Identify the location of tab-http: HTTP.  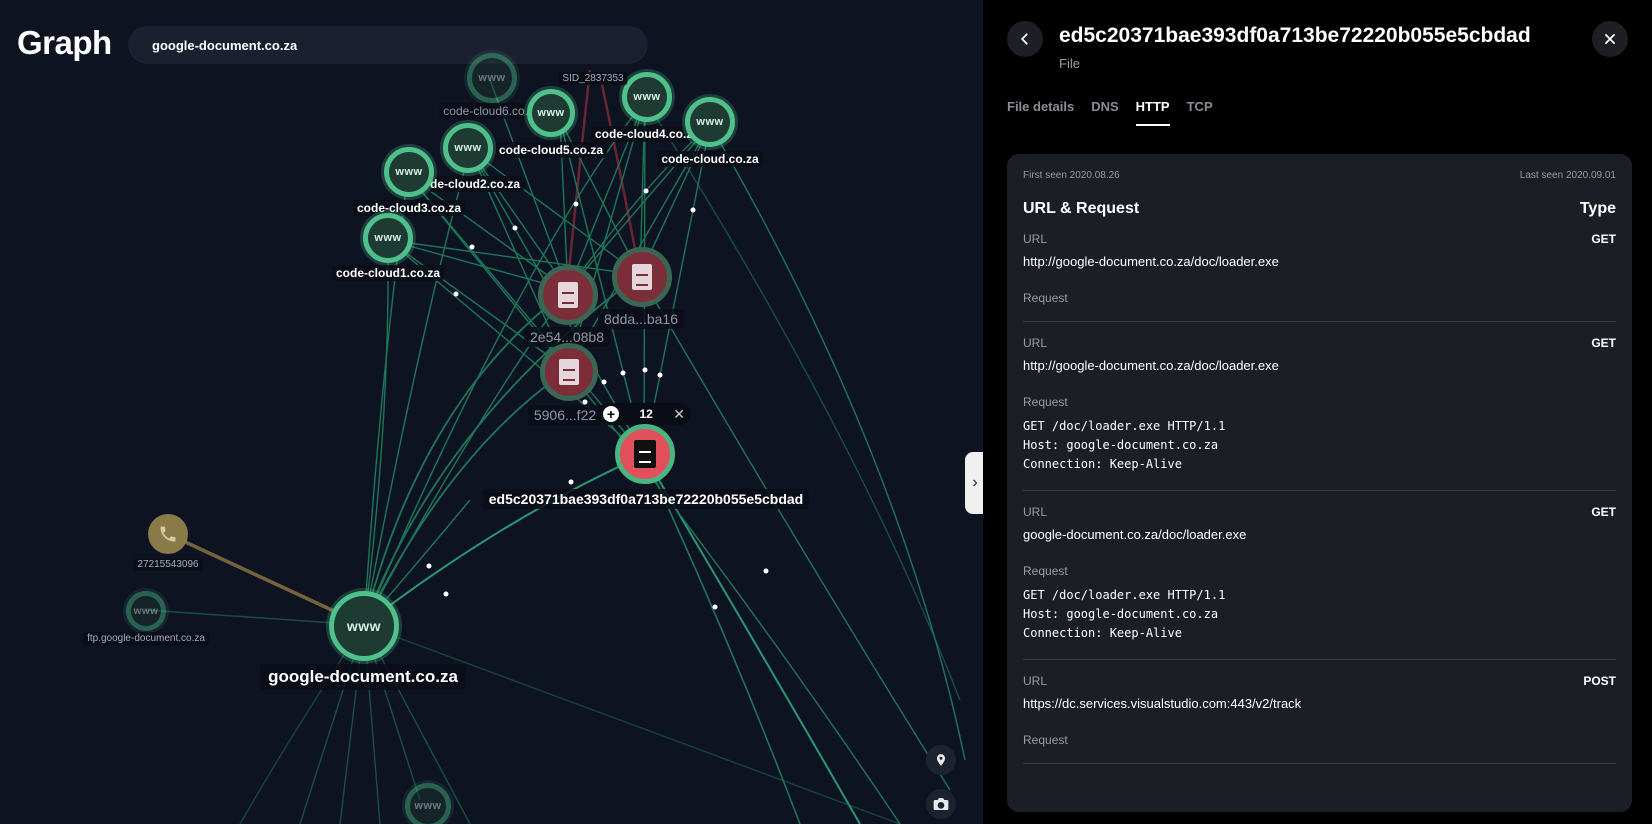
(1152, 112).